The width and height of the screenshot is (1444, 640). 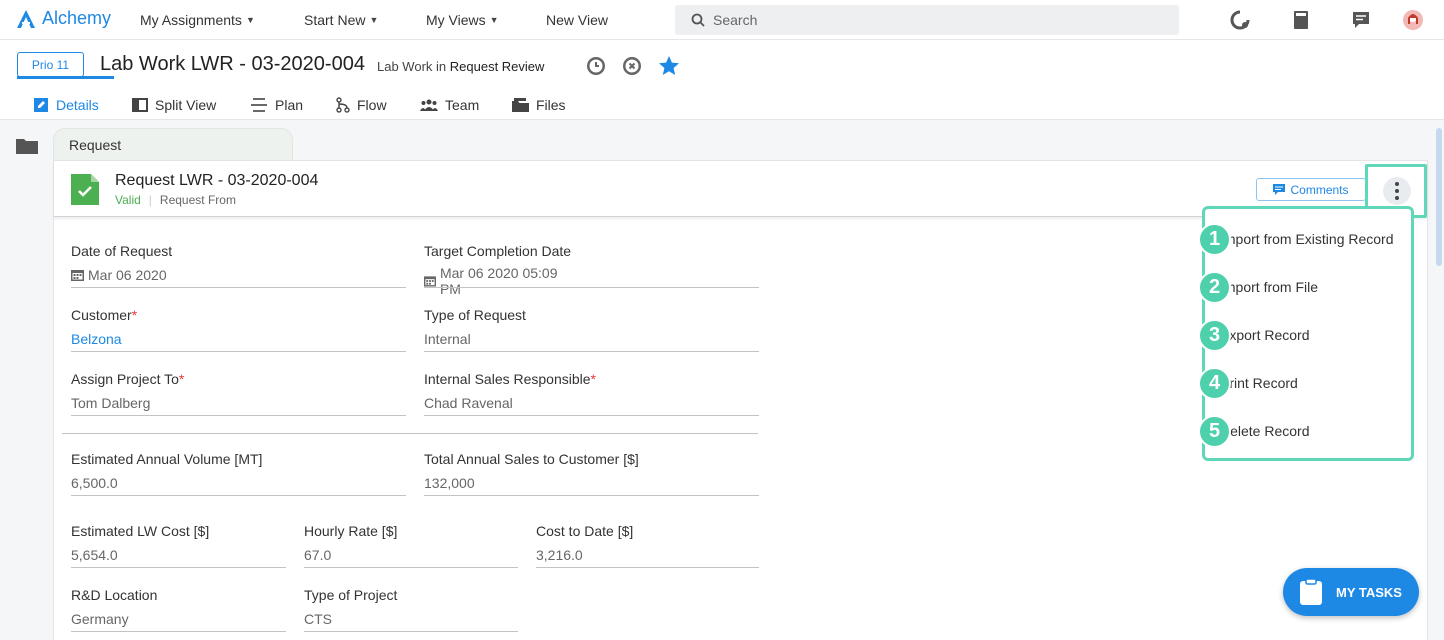 I want to click on nav-label: My Views, so click(x=456, y=20).